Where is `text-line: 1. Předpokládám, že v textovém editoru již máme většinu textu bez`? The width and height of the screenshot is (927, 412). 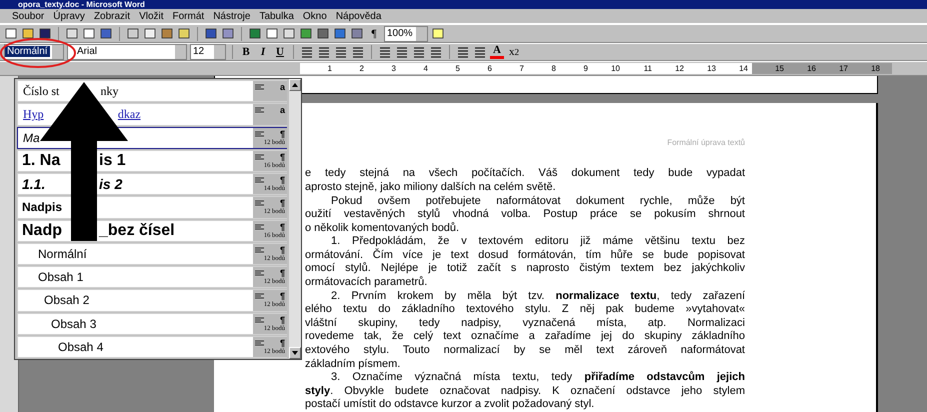 text-line: 1. Předpokládám, že v textovém editoru již máme většinu textu bez is located at coordinates (538, 241).